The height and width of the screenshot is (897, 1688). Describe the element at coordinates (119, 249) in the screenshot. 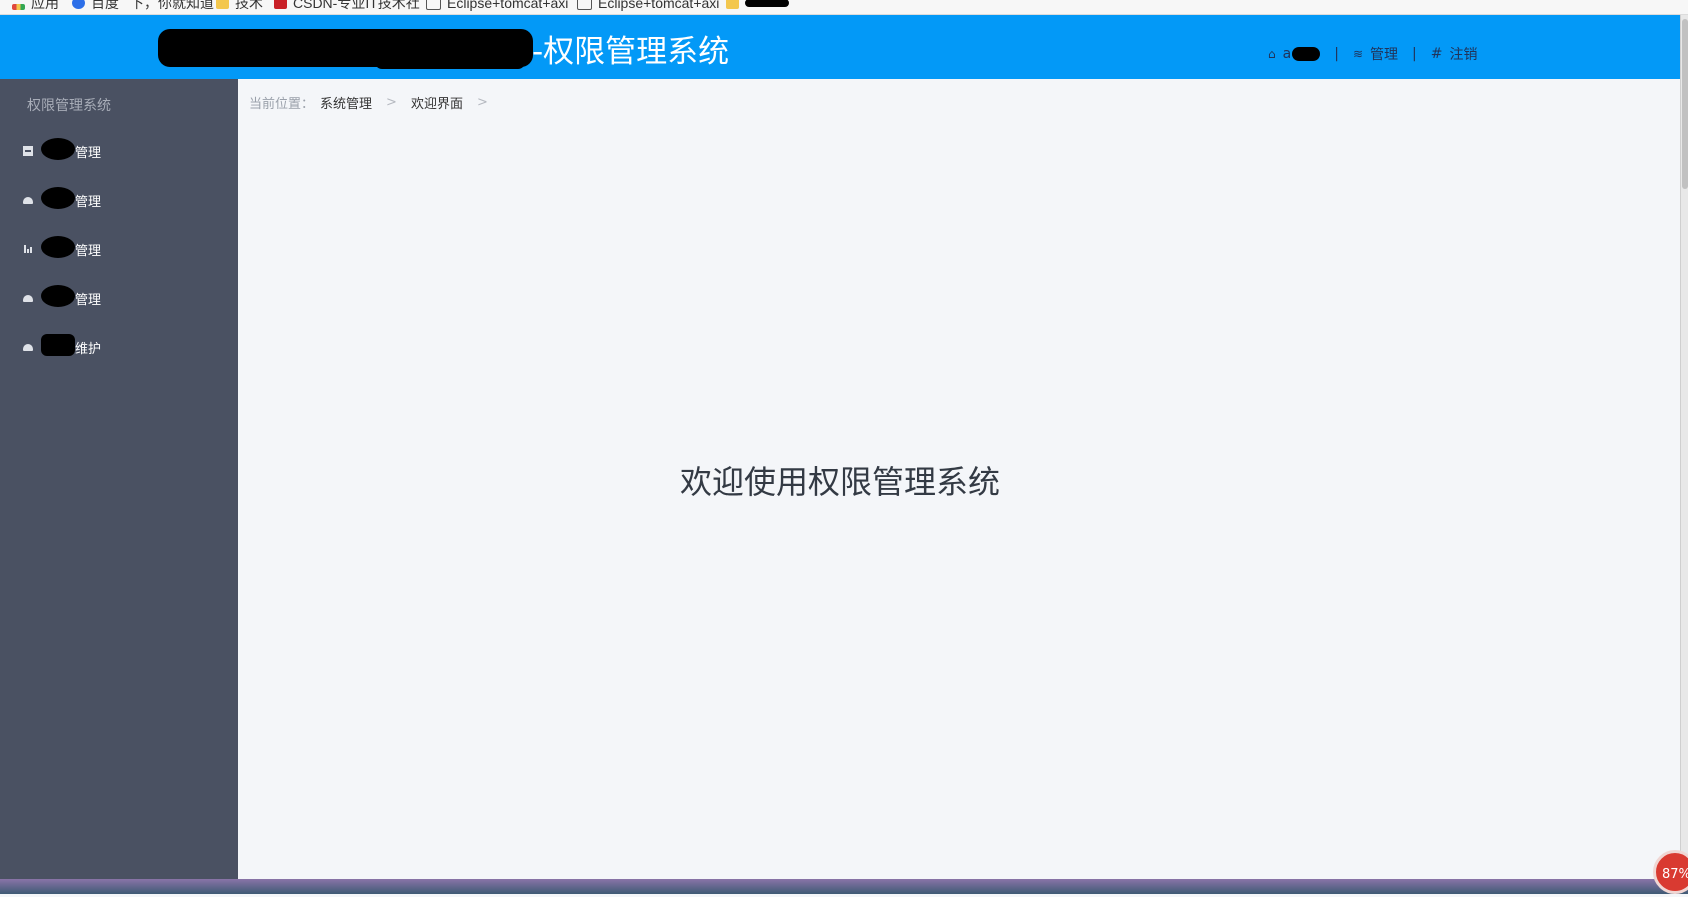

I see `sidebar-item-3: 管理` at that location.